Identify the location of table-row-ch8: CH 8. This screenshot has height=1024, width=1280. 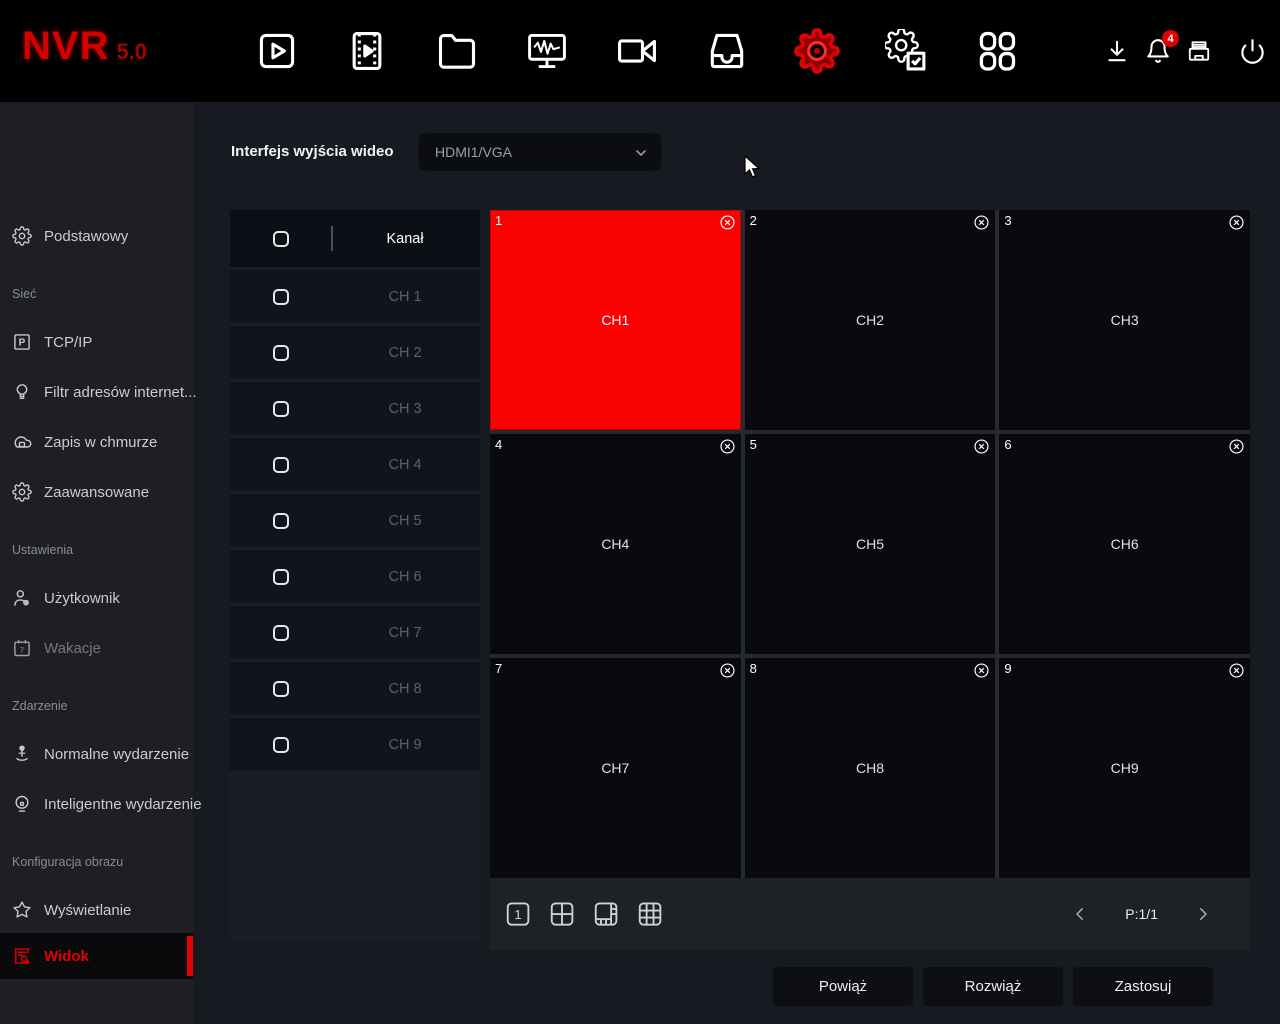
(355, 688).